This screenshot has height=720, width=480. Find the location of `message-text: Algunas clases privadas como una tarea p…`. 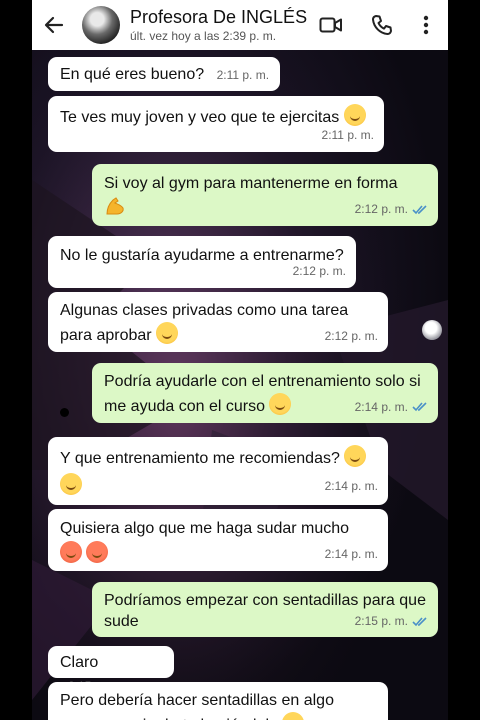

message-text: Algunas clases privadas como una tarea p… is located at coordinates (204, 323).